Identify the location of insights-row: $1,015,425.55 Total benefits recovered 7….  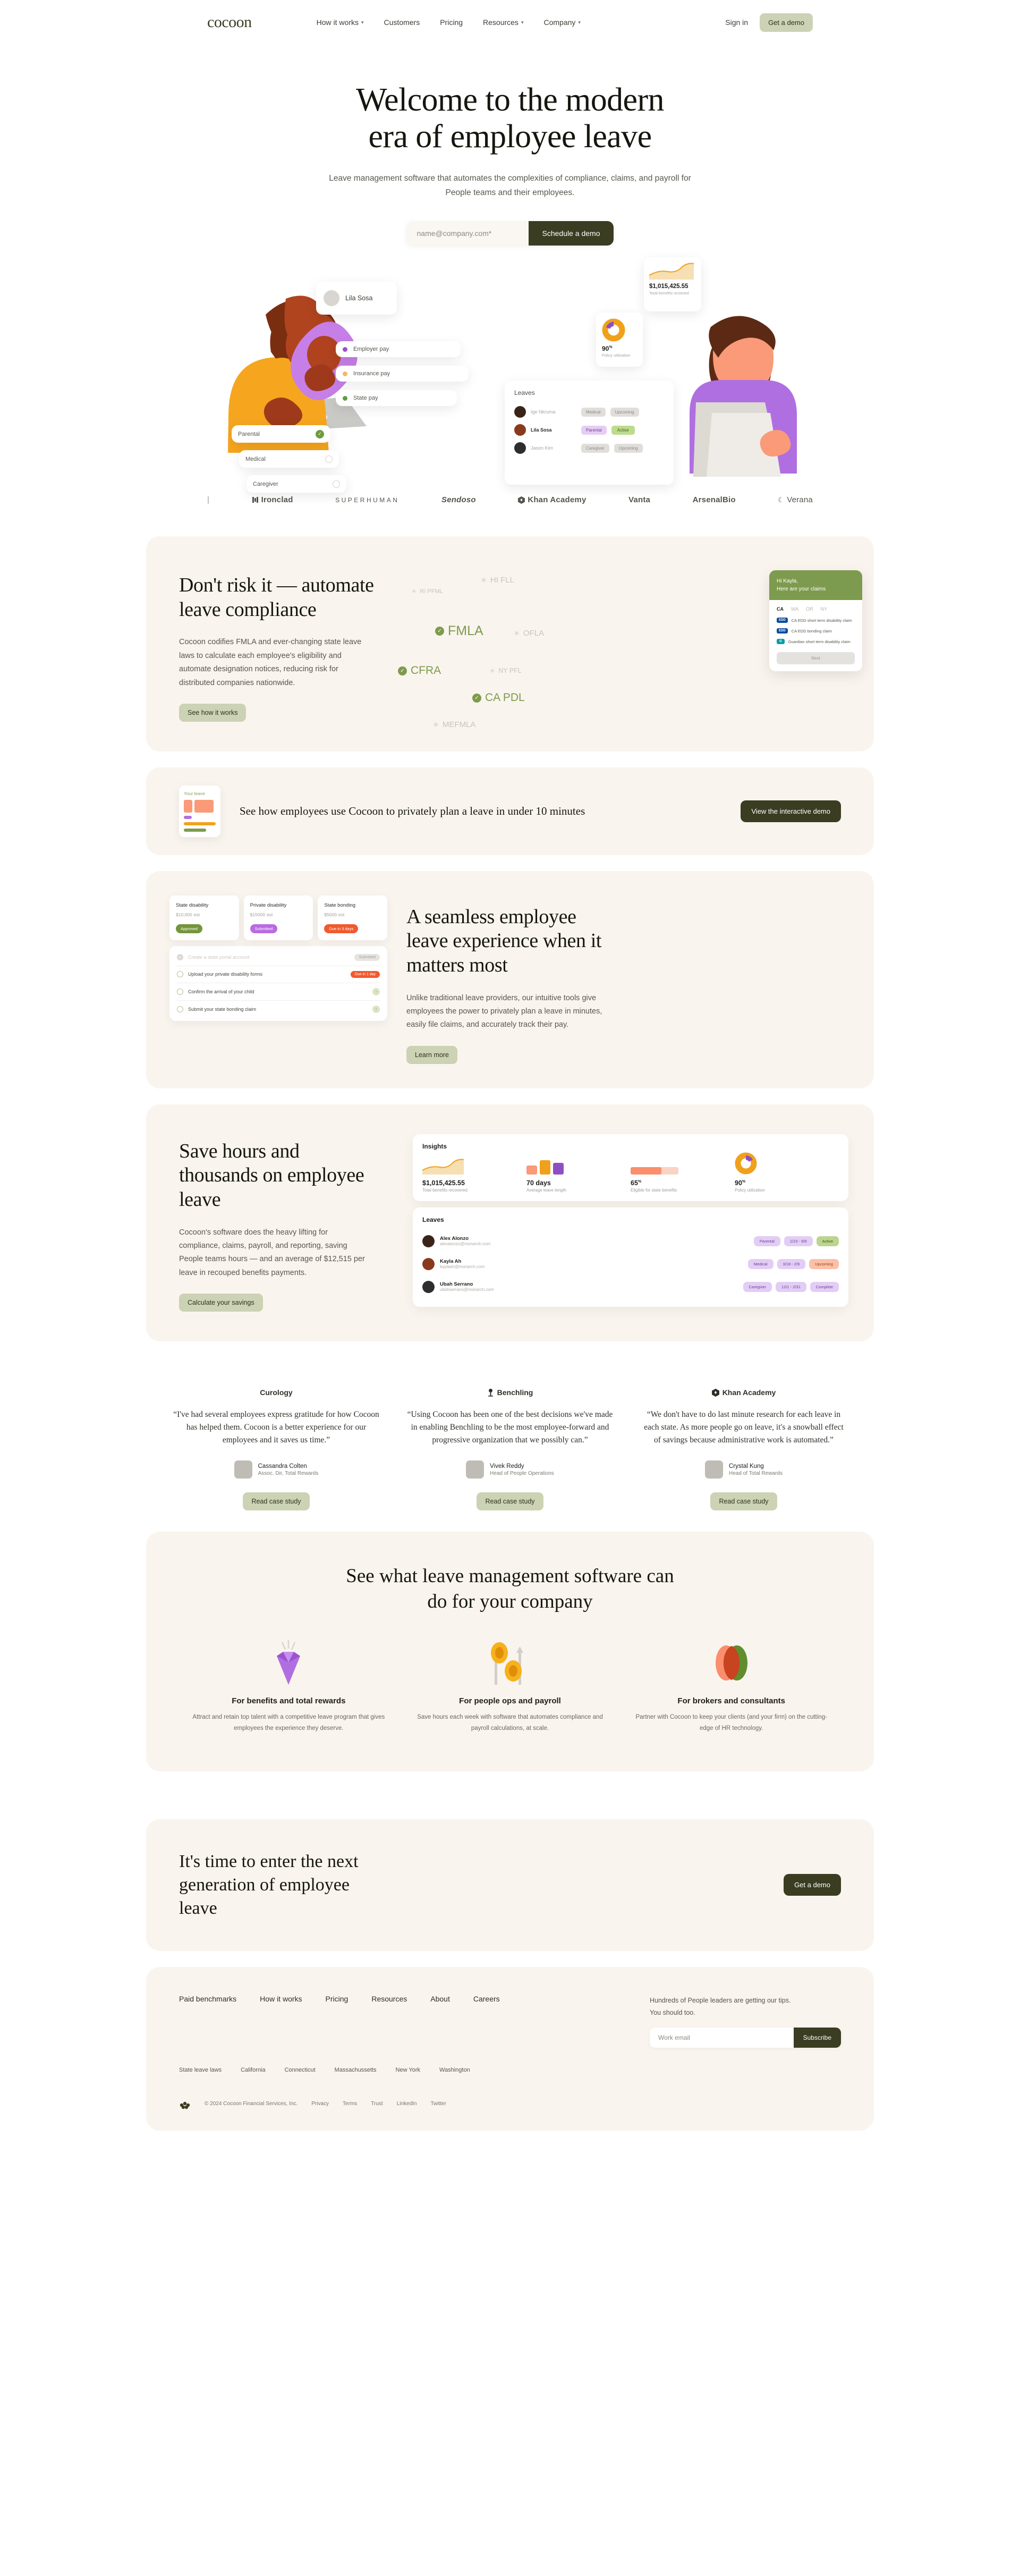
(630, 1172).